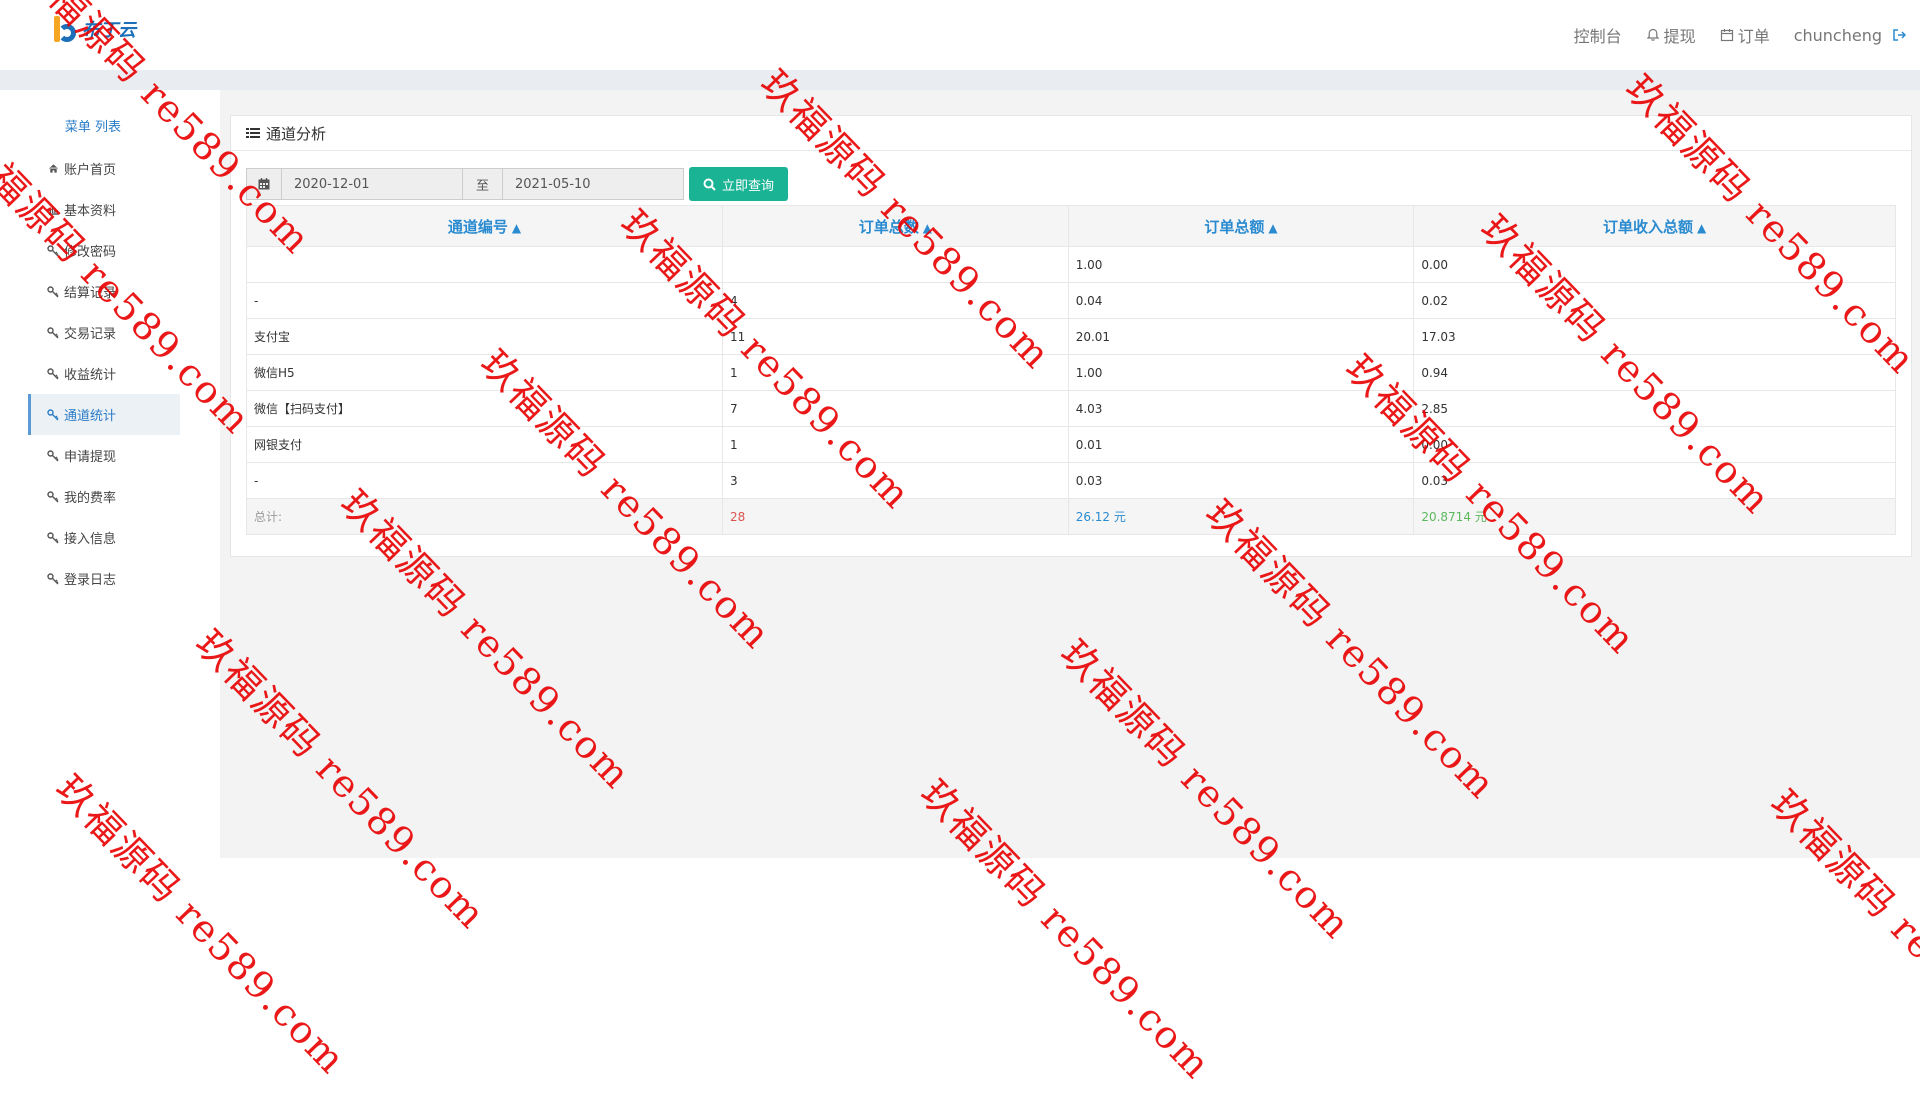 Image resolution: width=1920 pixels, height=1099 pixels. Describe the element at coordinates (1654, 408) in the screenshot. I see `cell-order-income: 2.85` at that location.